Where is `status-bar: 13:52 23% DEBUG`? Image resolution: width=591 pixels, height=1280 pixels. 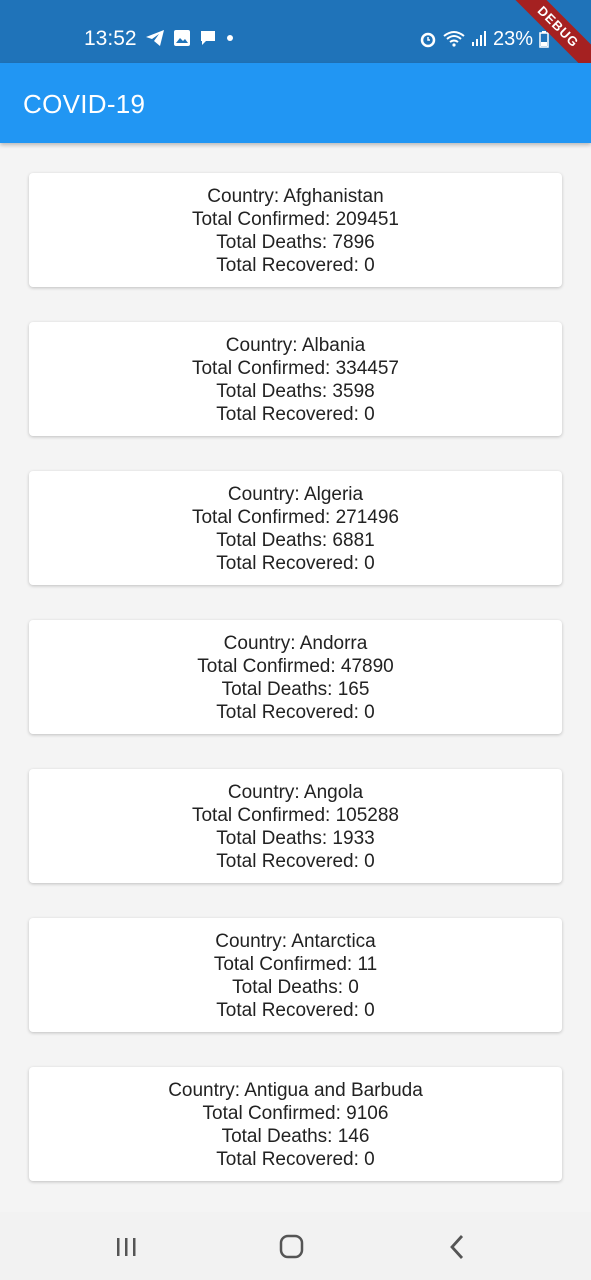
status-bar: 13:52 23% DEBUG is located at coordinates (295, 31).